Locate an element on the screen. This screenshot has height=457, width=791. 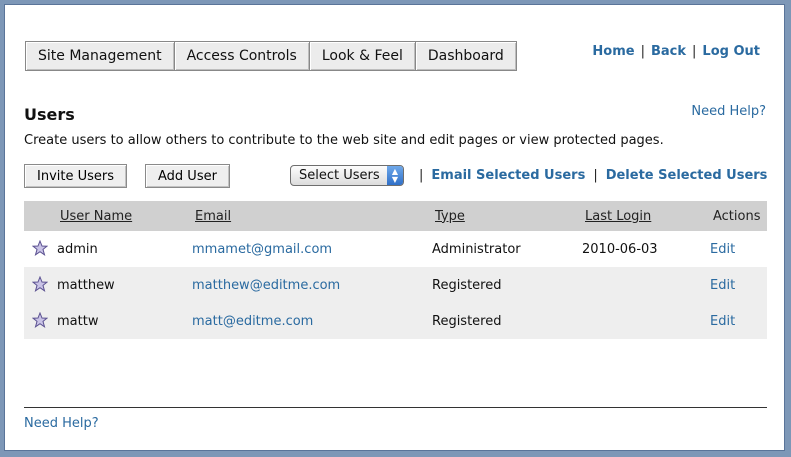
top-links: Home | Back | Log Out is located at coordinates (676, 51).